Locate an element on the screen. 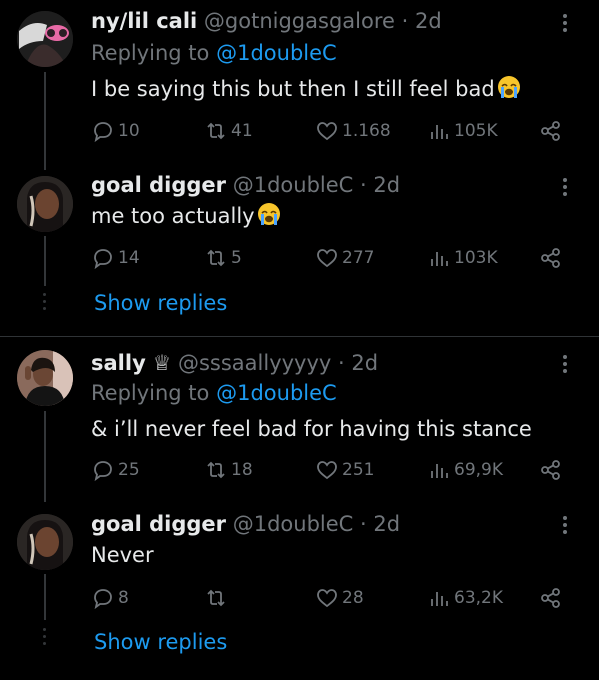  view-count: 105K is located at coordinates (476, 131).